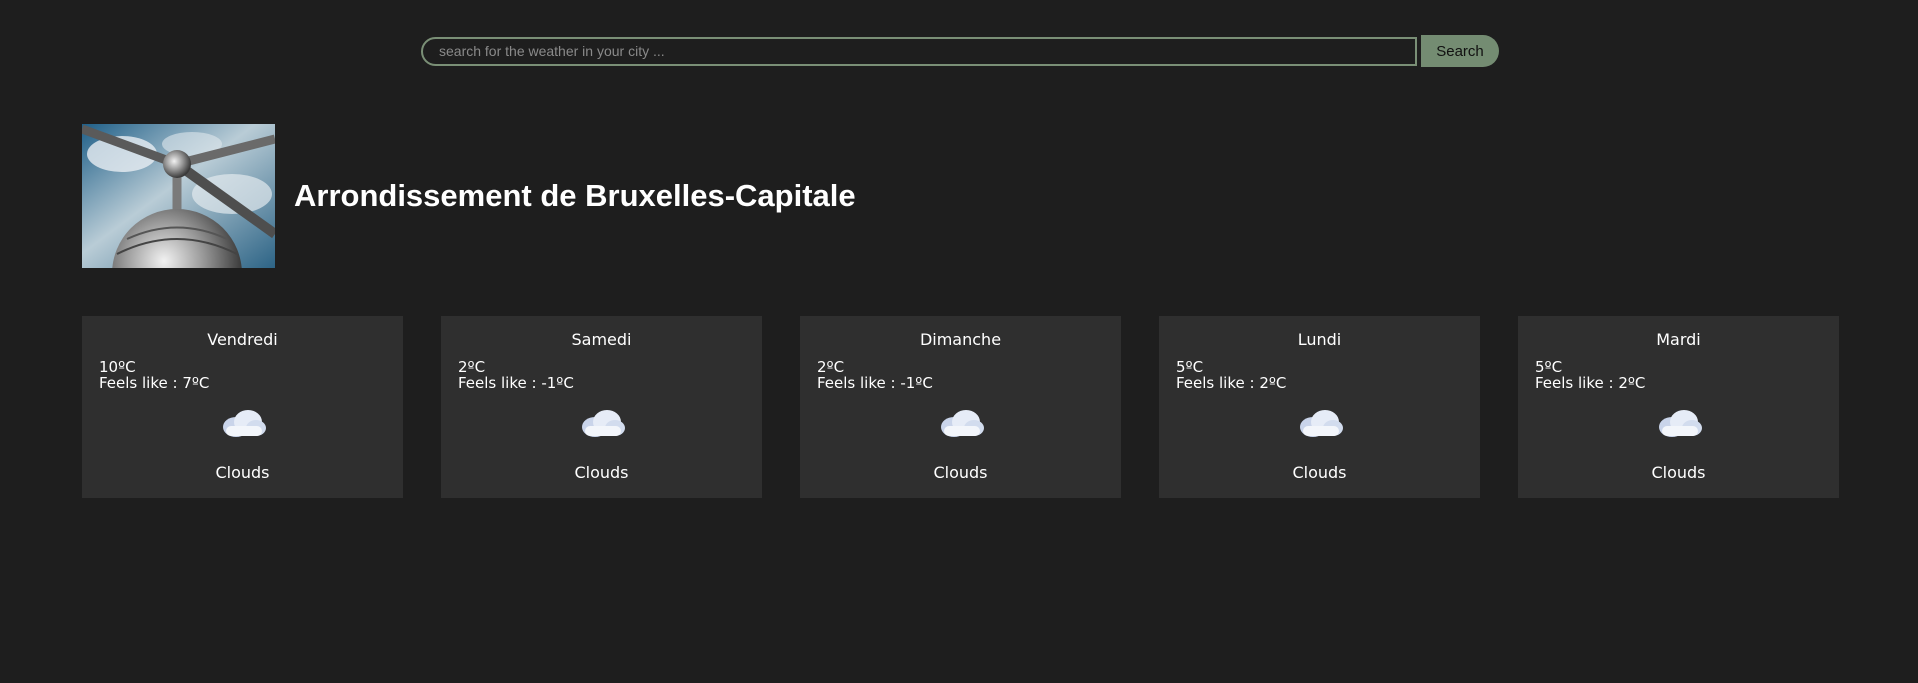 The height and width of the screenshot is (683, 1918). What do you see at coordinates (1678, 407) in the screenshot?
I see `forecast-card: Mardi 5ºC Feels like : 2ºC Clouds` at bounding box center [1678, 407].